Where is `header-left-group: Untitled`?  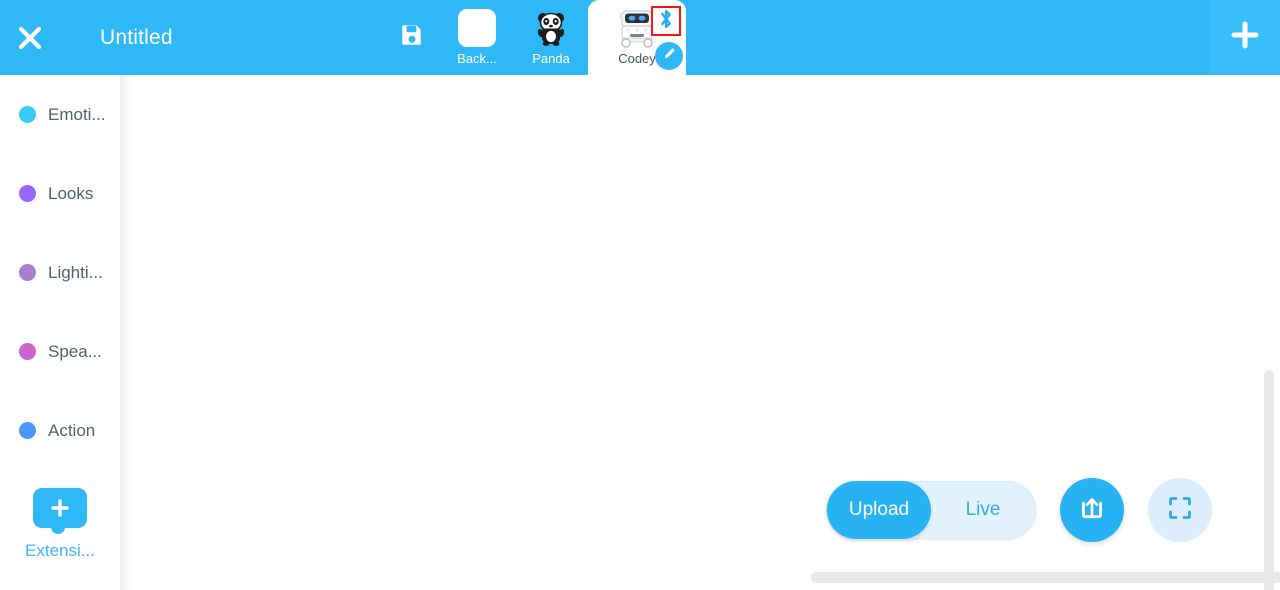 header-left-group: Untitled is located at coordinates (220, 37).